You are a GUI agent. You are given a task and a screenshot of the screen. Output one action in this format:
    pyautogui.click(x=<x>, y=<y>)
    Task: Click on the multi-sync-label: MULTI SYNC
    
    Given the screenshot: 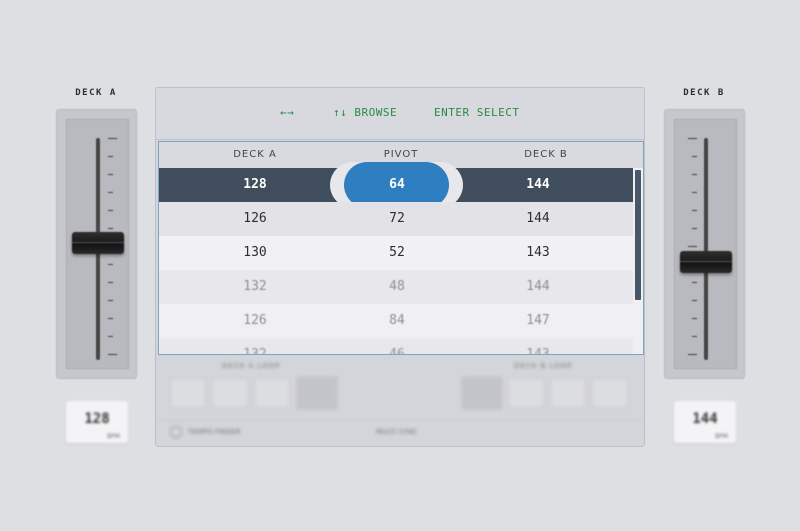 What is the action you would take?
    pyautogui.click(x=397, y=432)
    